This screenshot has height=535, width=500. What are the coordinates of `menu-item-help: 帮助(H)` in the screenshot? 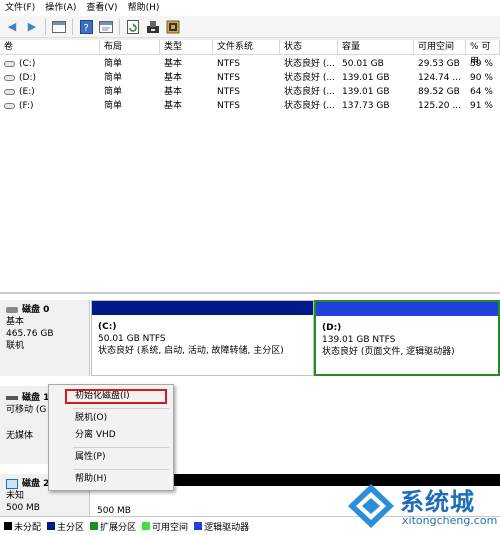 It's located at (111, 479).